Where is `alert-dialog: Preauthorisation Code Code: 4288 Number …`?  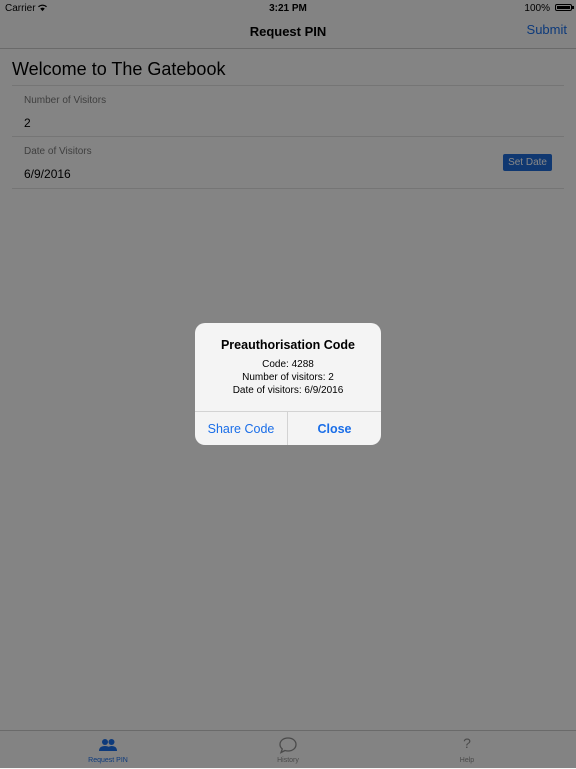
alert-dialog: Preauthorisation Code Code: 4288 Number … is located at coordinates (288, 384).